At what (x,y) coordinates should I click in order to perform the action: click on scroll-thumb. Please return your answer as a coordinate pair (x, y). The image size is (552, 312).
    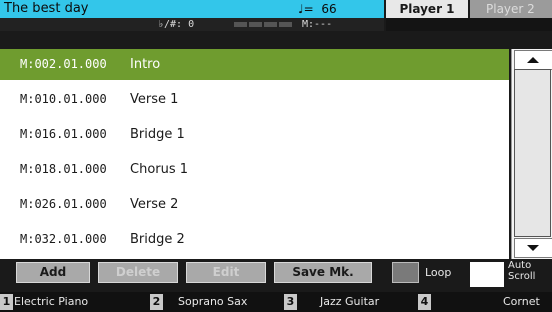
    Looking at the image, I should click on (532, 153).